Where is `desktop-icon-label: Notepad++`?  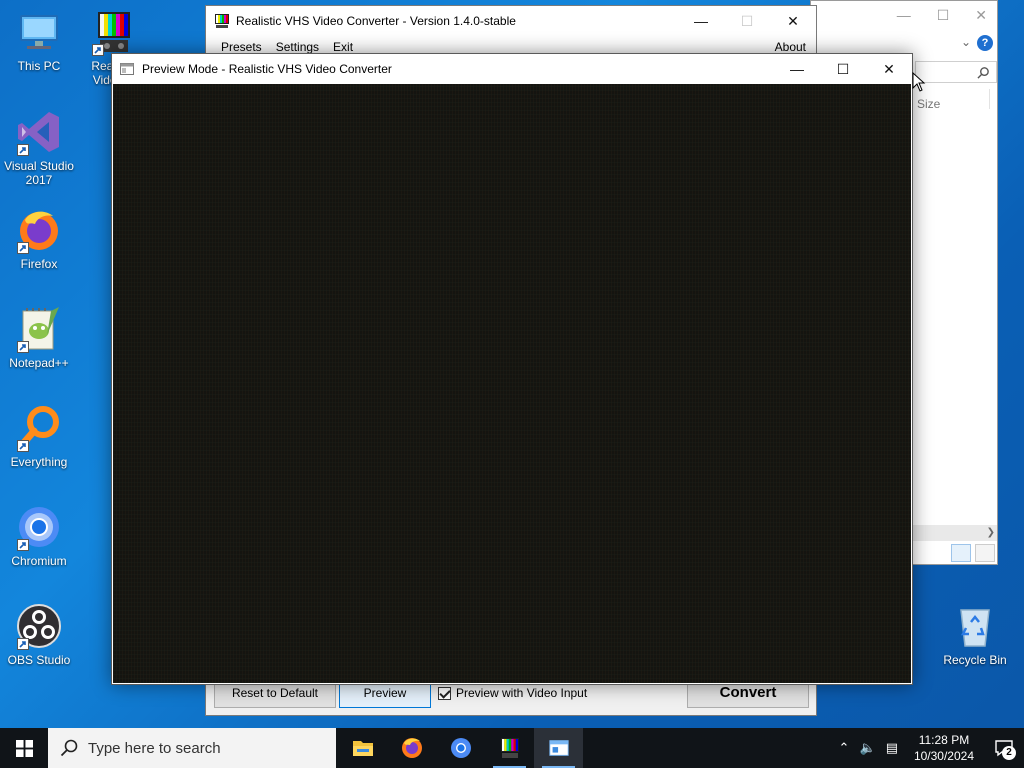 desktop-icon-label: Notepad++ is located at coordinates (39, 363).